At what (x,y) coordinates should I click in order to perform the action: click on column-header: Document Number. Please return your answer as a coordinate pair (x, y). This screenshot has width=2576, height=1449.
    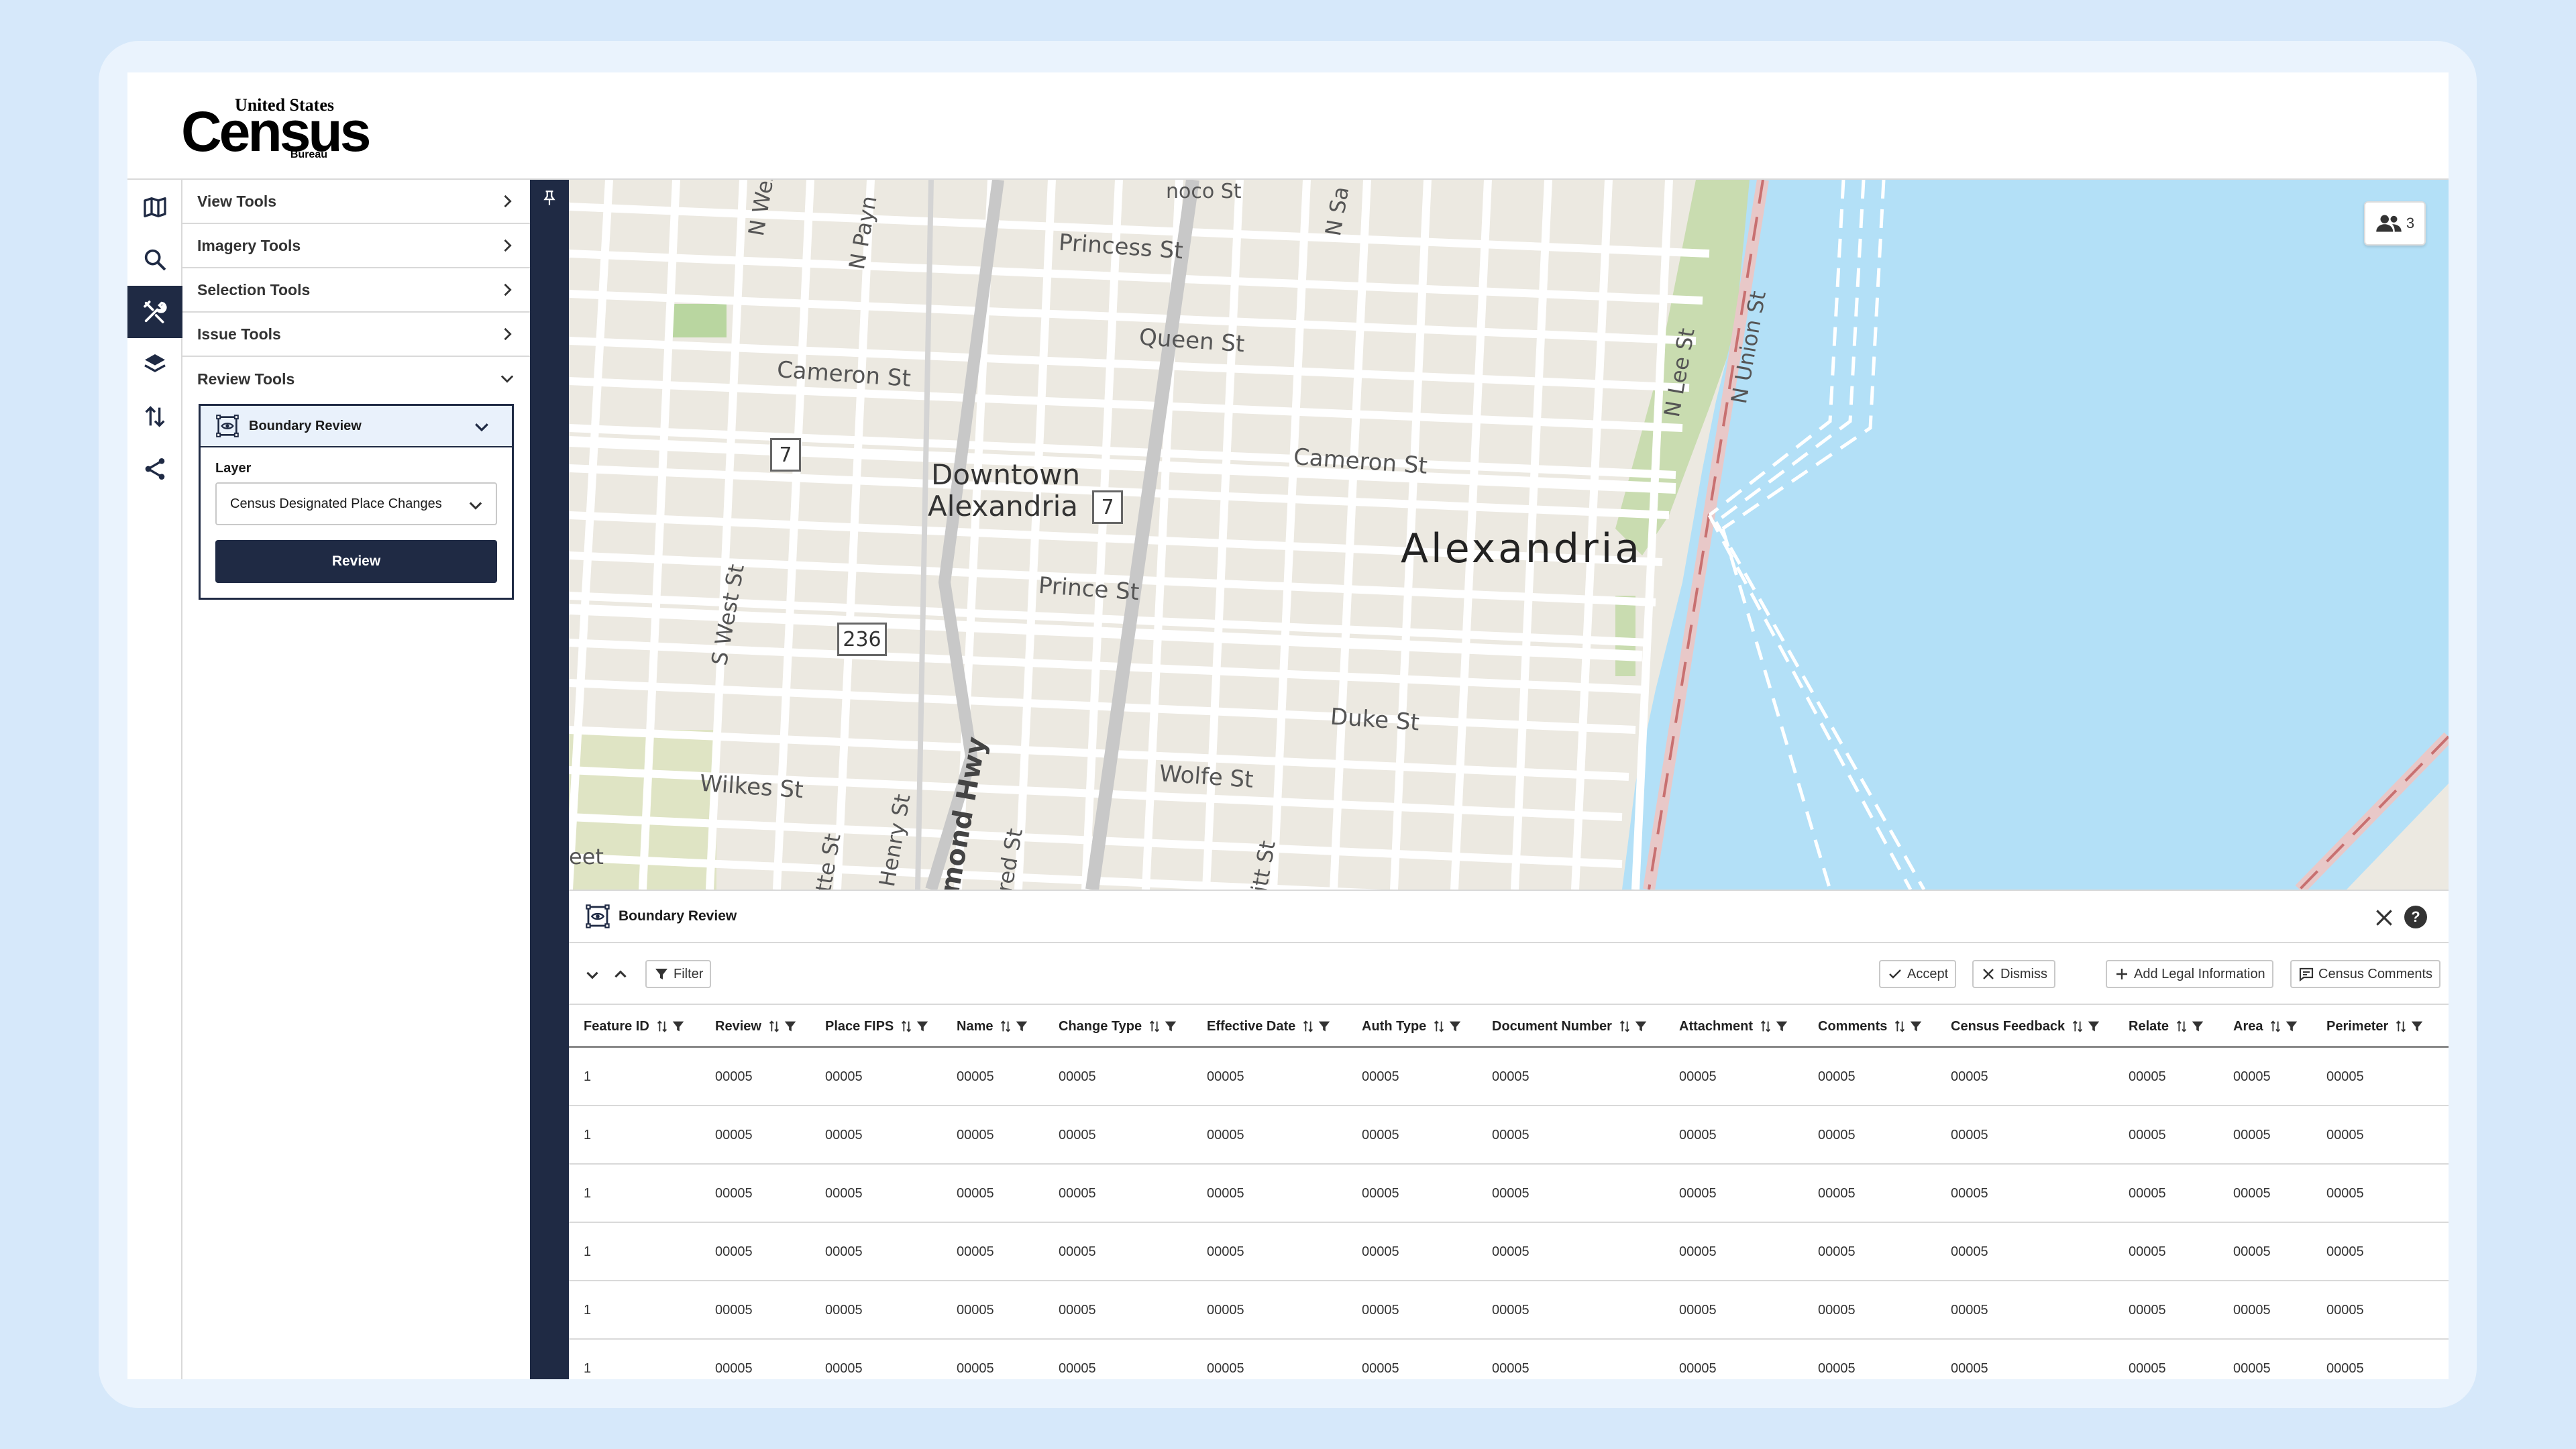
    Looking at the image, I should click on (1570, 1026).